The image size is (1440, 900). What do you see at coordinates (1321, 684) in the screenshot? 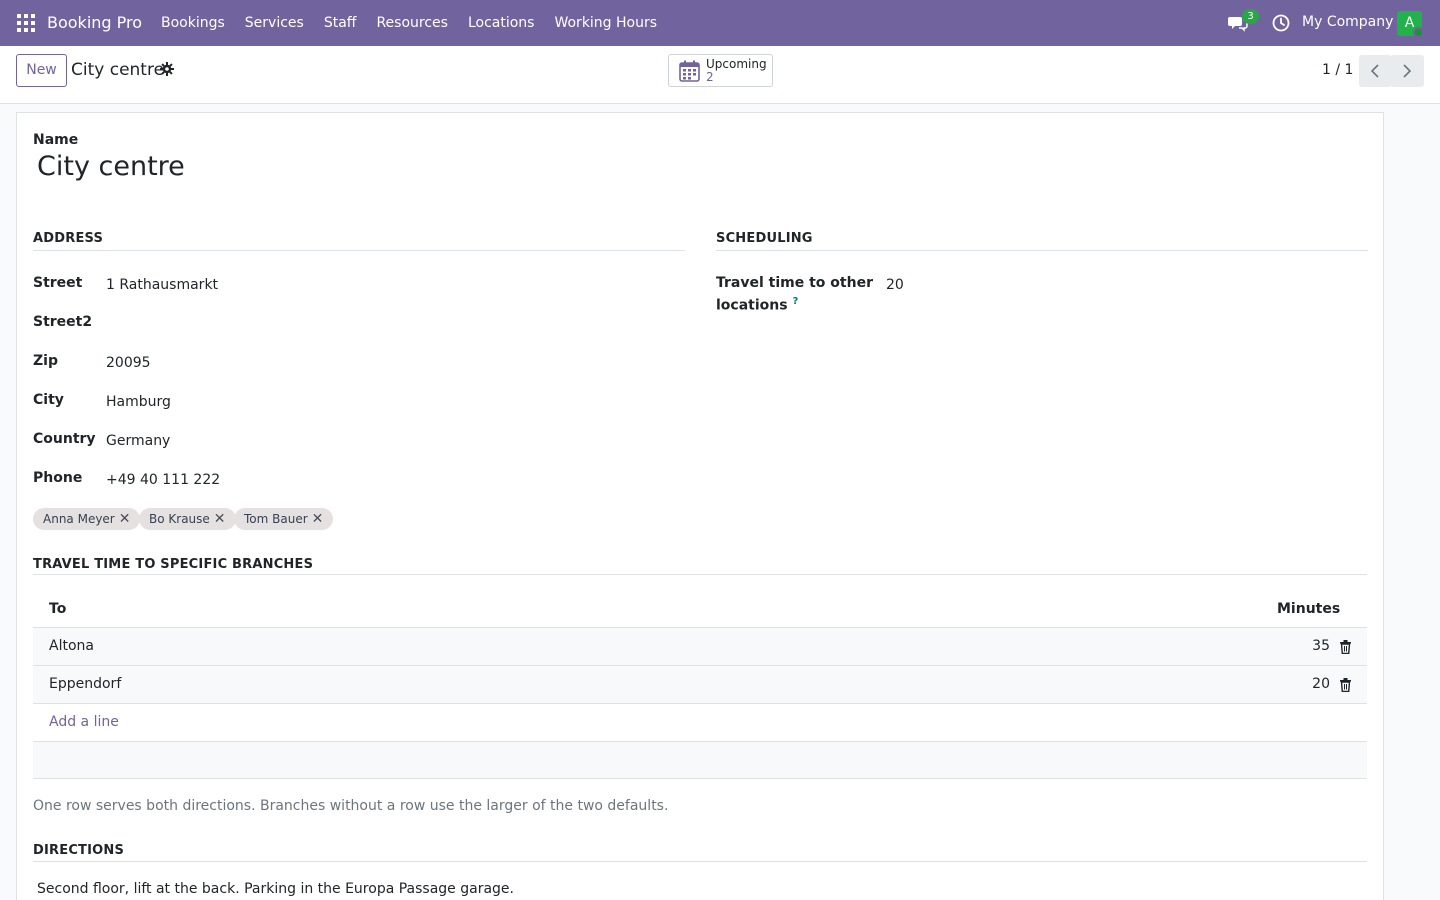
I see `row-minutes-cell: 20` at bounding box center [1321, 684].